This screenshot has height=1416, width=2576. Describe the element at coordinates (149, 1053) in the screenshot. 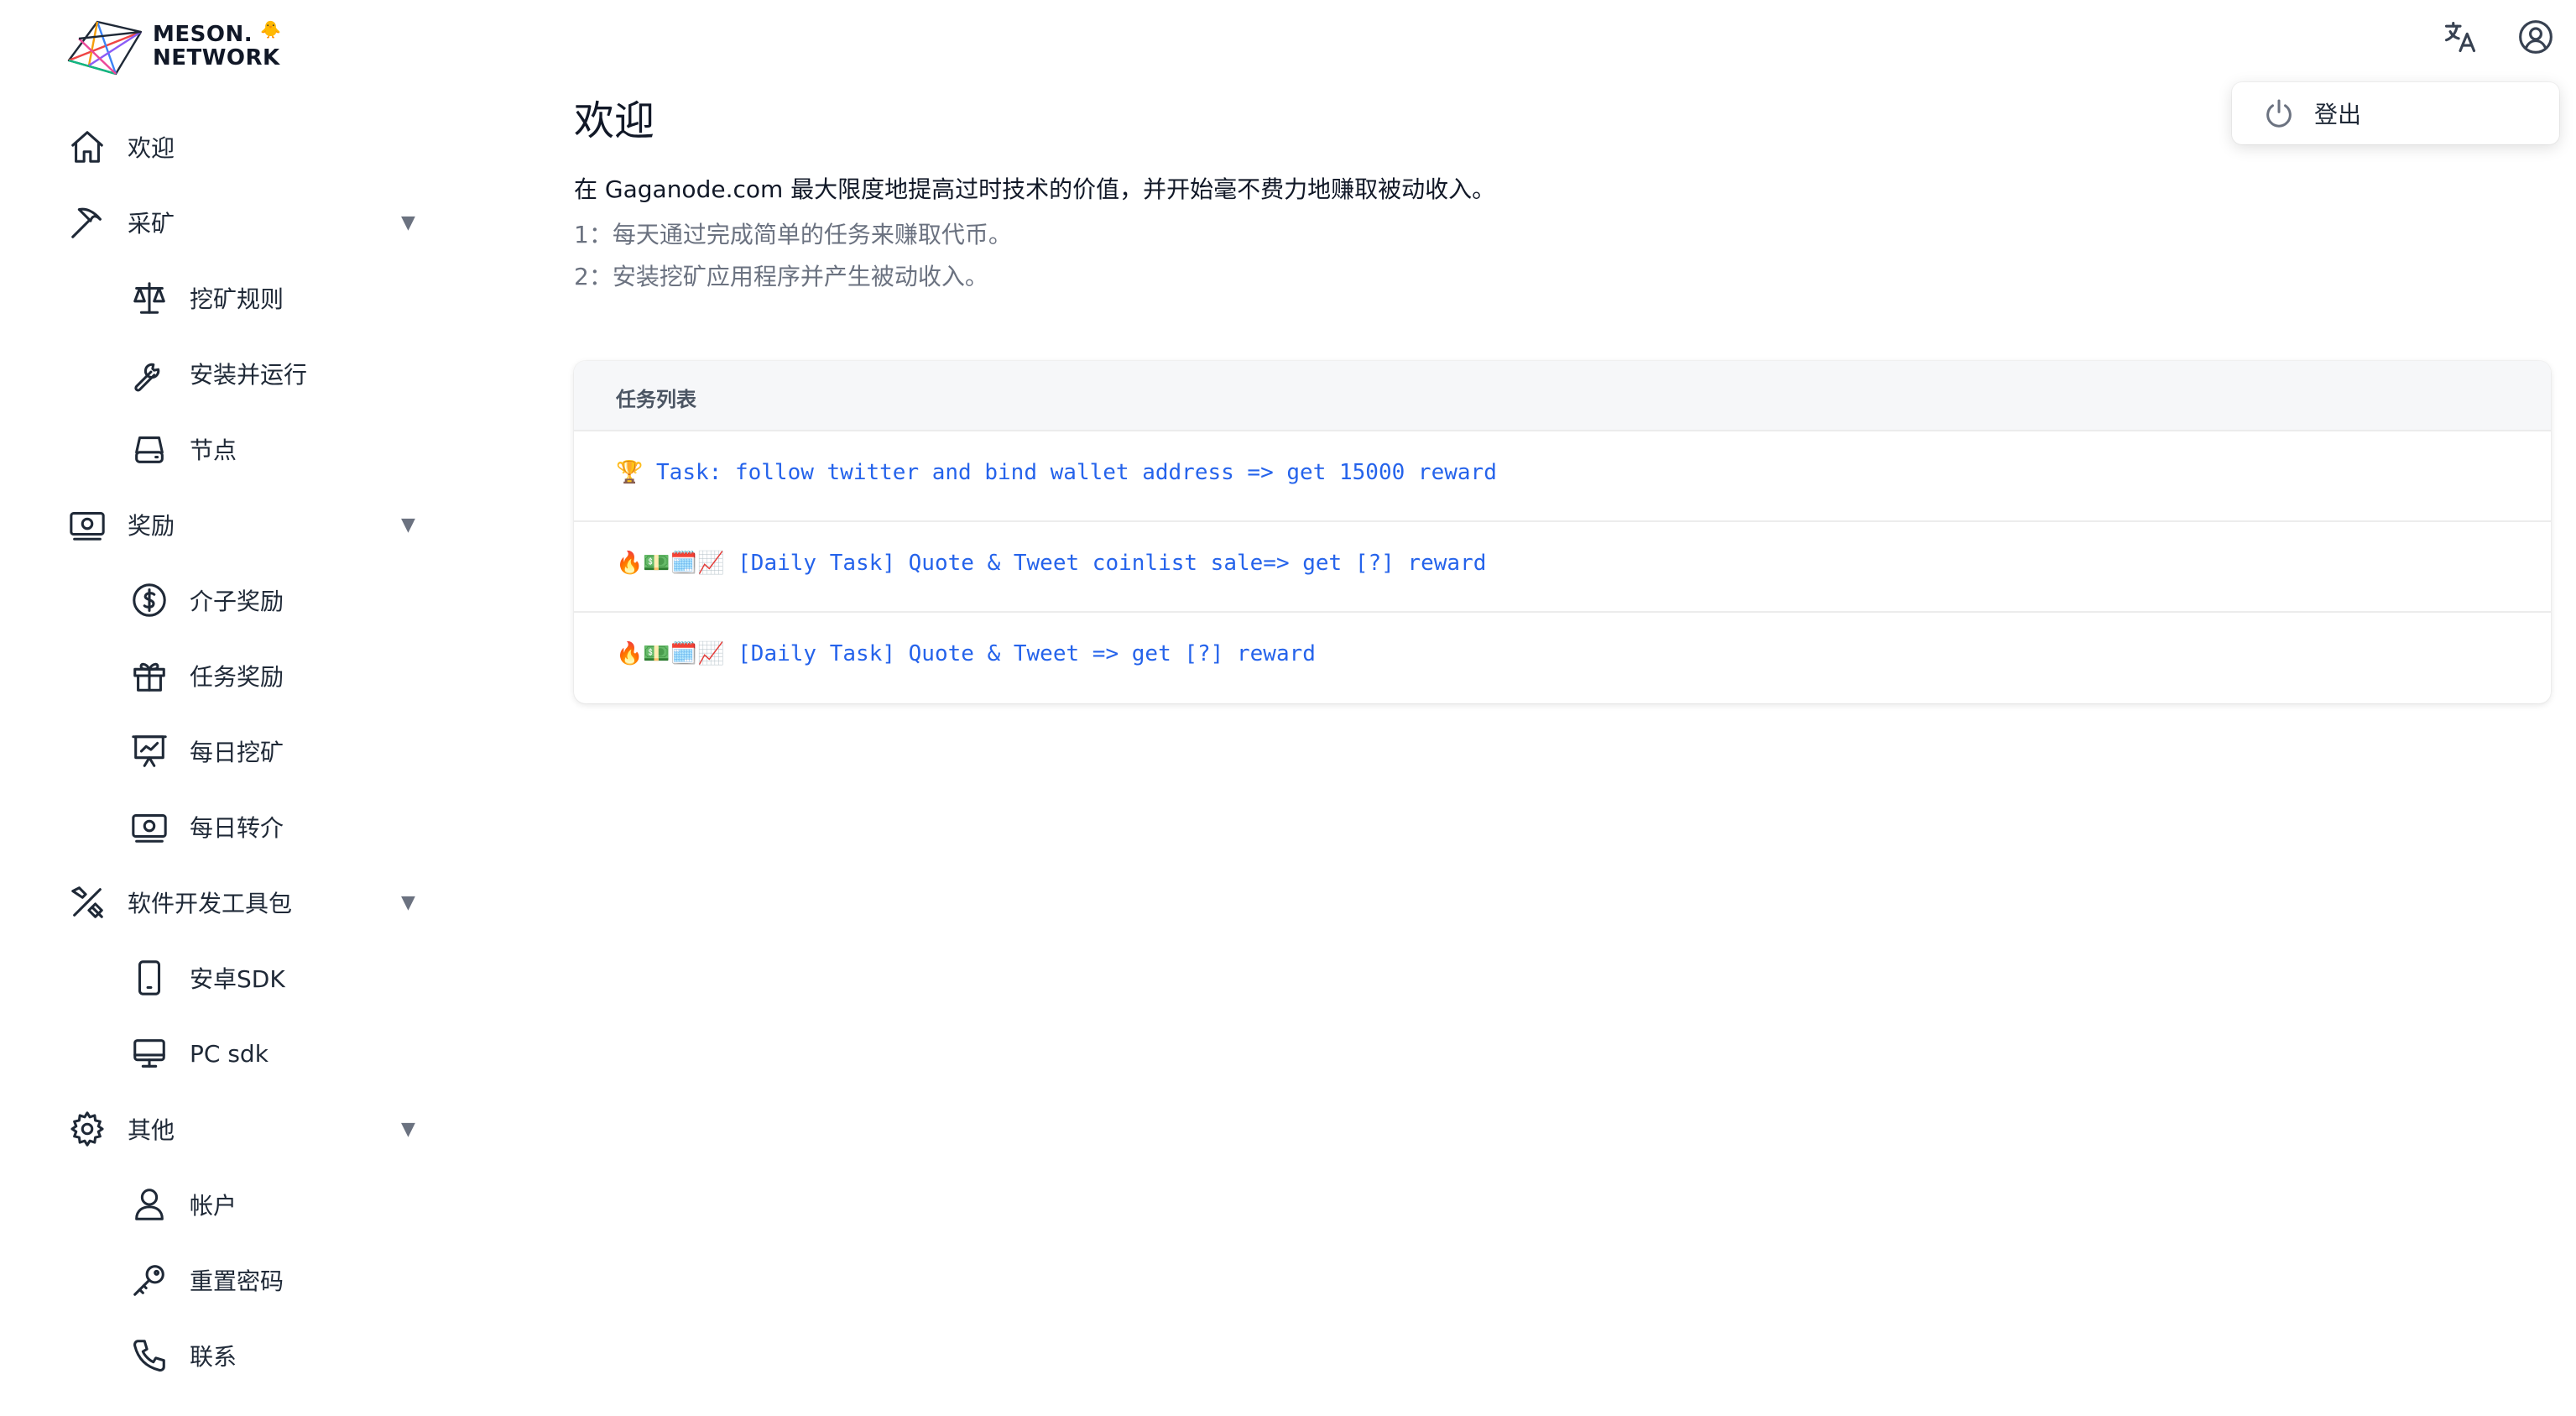

I see `monitor-icon` at that location.